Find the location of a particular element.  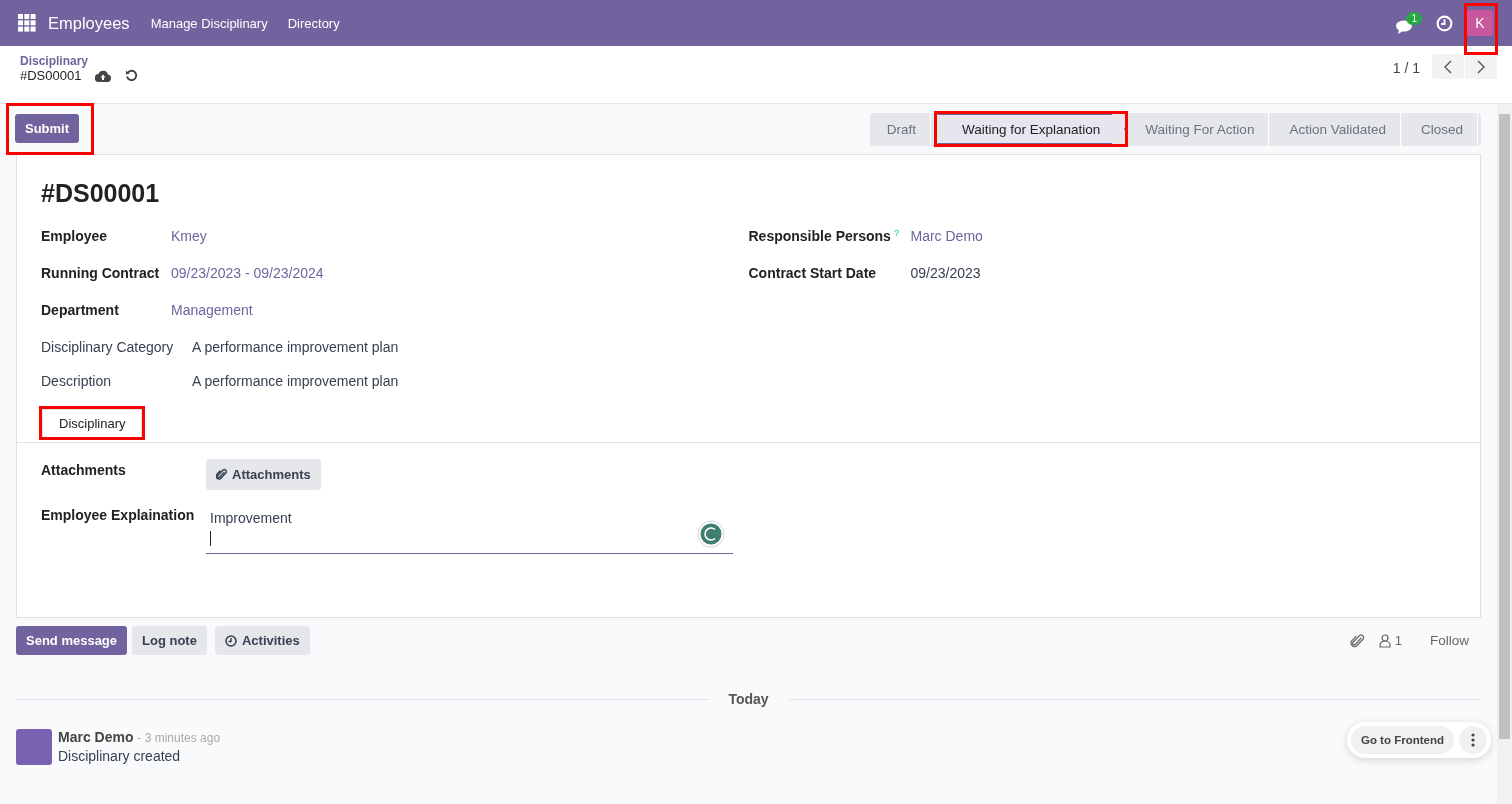

go-to-frontend-button: Go to Frontend is located at coordinates (1402, 740).